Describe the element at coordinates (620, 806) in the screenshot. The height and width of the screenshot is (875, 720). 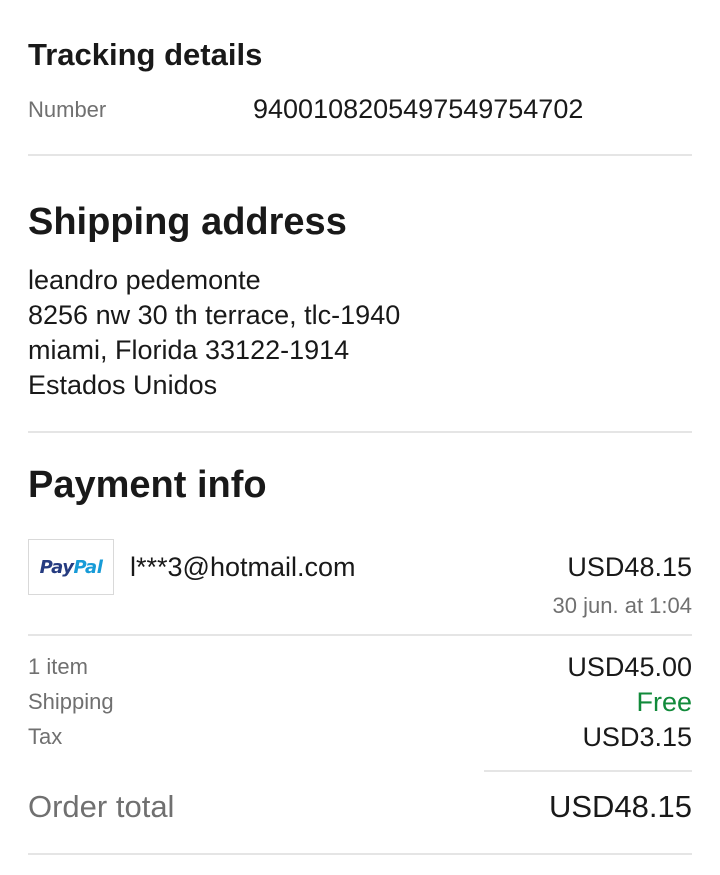
I see `order-total-value: USD48.15` at that location.